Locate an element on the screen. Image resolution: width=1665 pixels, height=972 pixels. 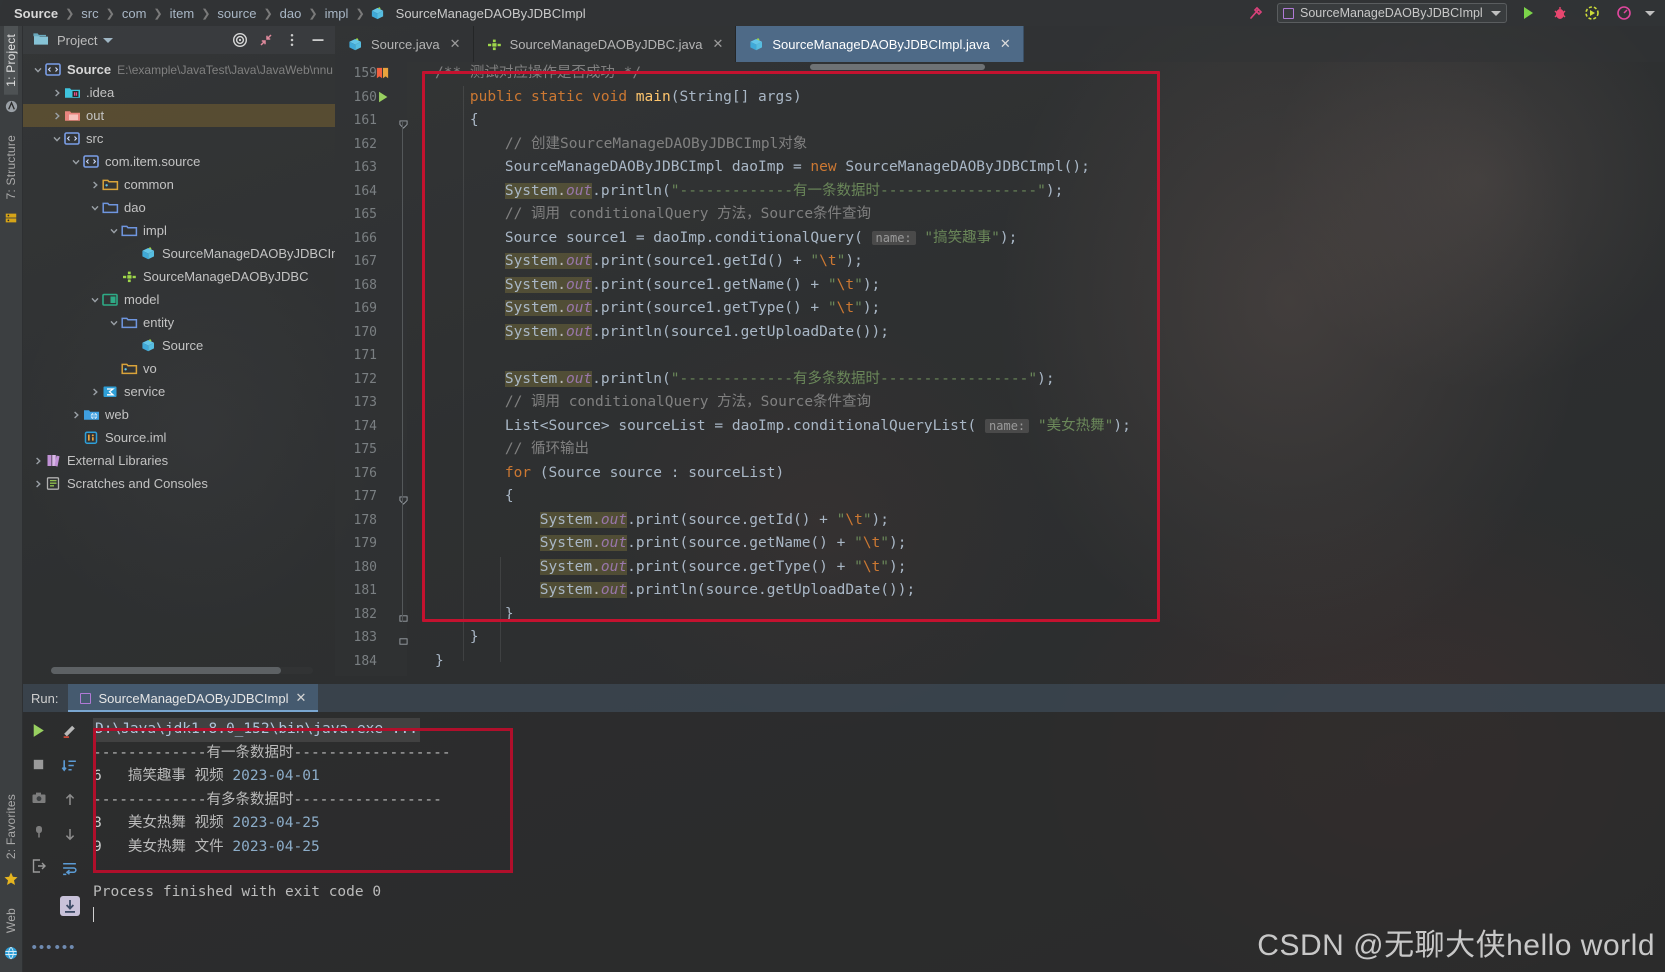
code-line-182: } is located at coordinates (1036, 615).